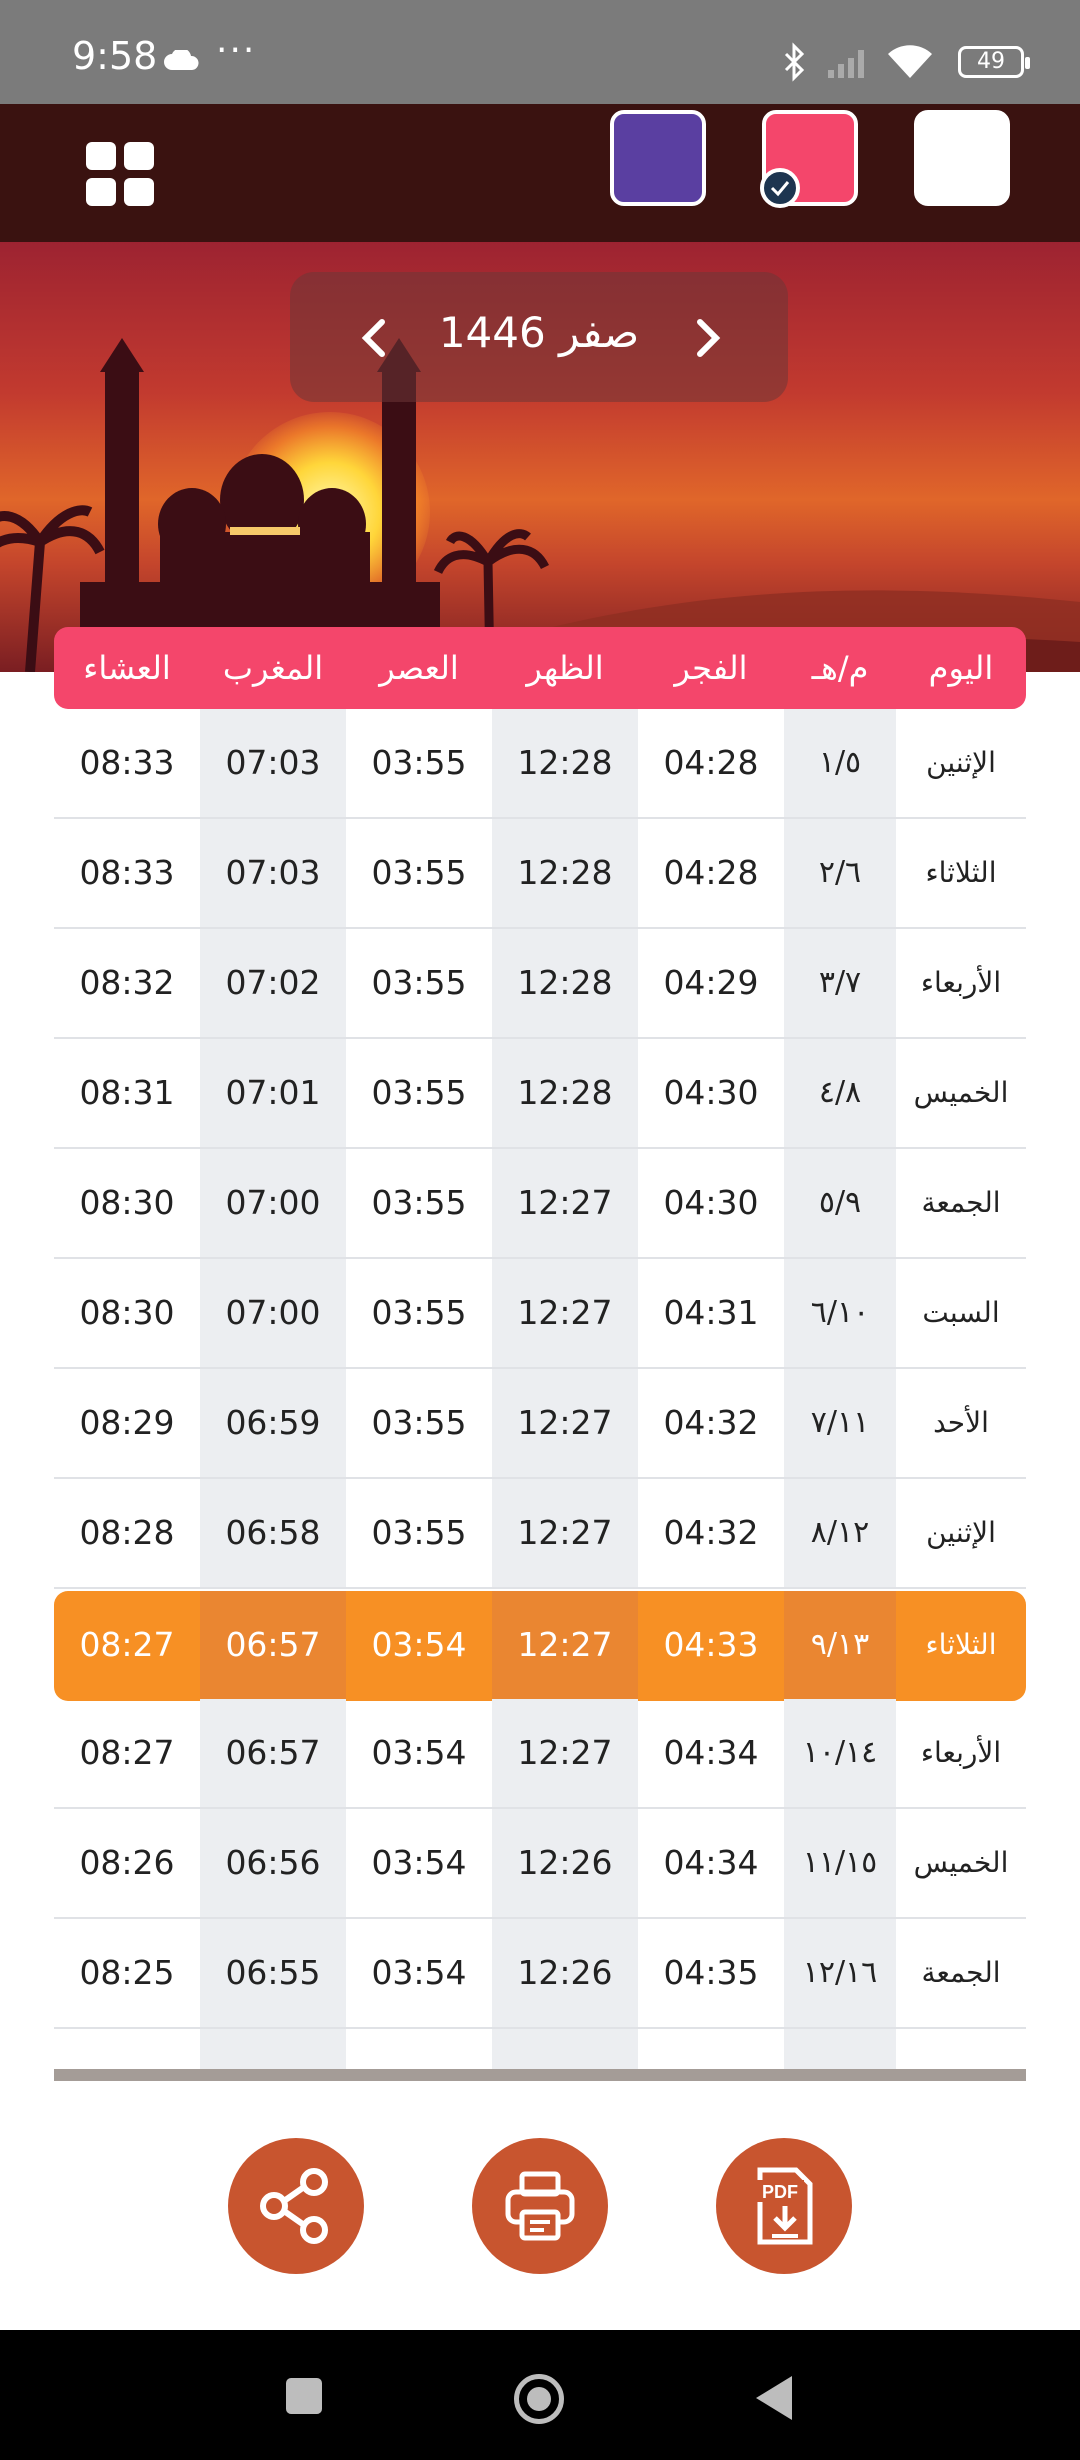 The image size is (1080, 2460). What do you see at coordinates (840, 668) in the screenshot?
I see `header-date: م/هـ` at bounding box center [840, 668].